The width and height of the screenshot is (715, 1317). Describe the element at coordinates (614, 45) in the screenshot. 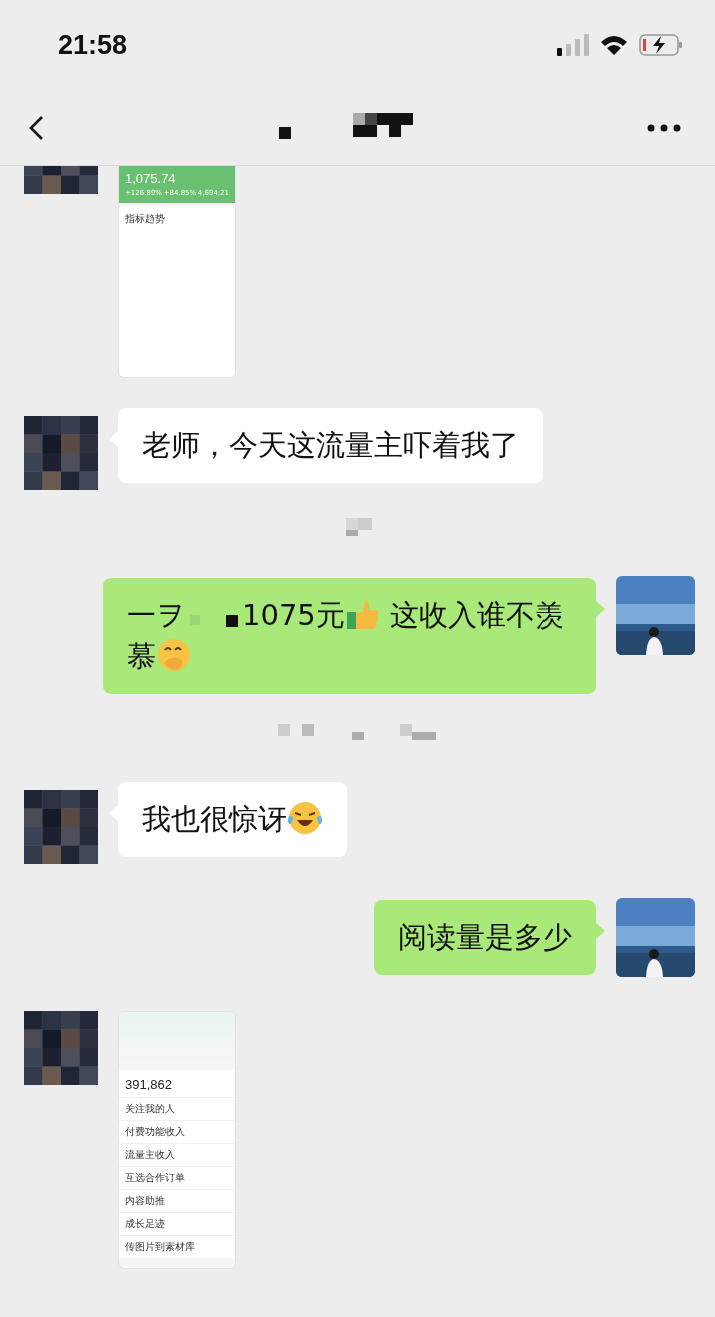

I see `wifi-icon` at that location.